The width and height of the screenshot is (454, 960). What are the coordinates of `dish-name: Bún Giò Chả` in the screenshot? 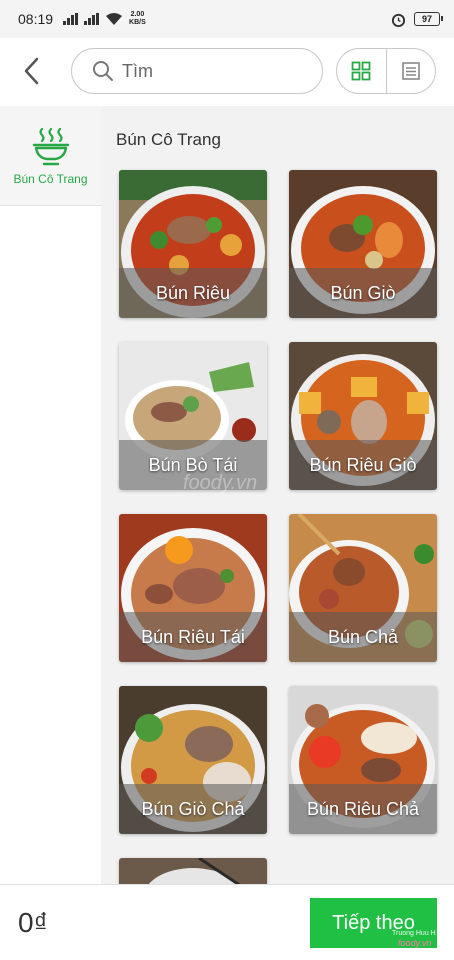 It's located at (193, 809).